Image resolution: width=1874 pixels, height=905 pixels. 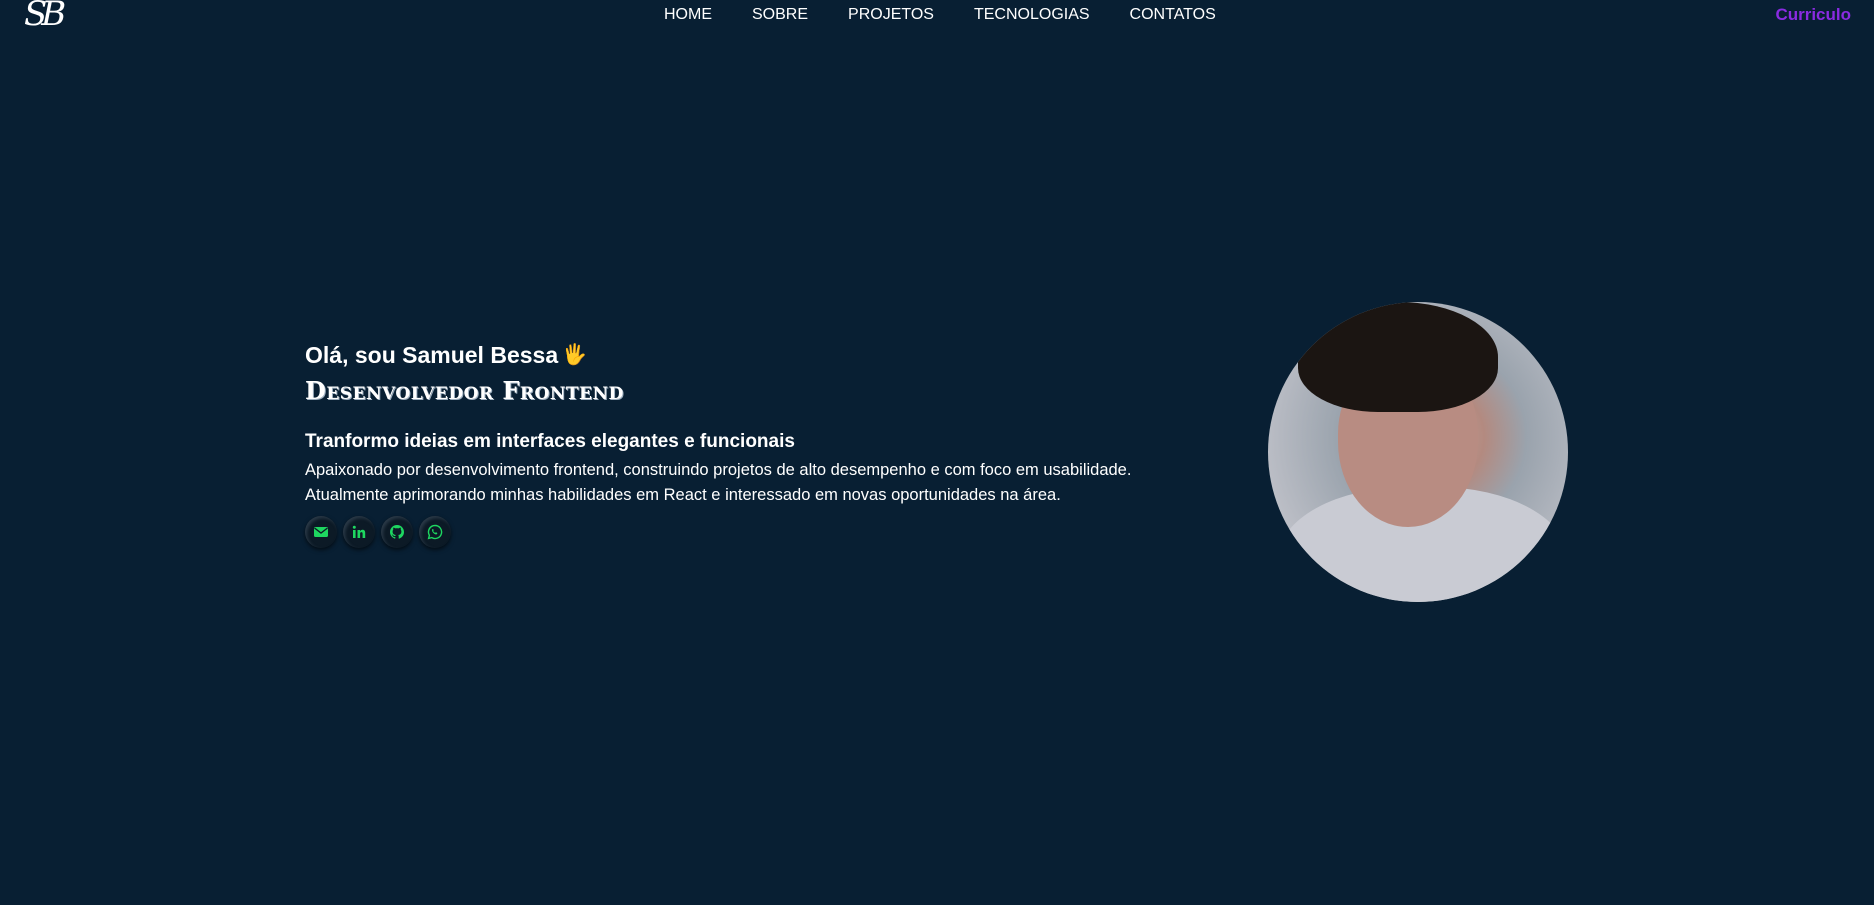 I want to click on email-button, so click(x=321, y=532).